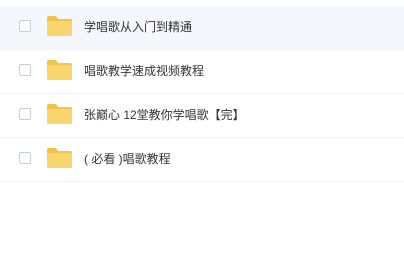  What do you see at coordinates (138, 27) in the screenshot?
I see `file-name: 学唱歌从入门到精通` at bounding box center [138, 27].